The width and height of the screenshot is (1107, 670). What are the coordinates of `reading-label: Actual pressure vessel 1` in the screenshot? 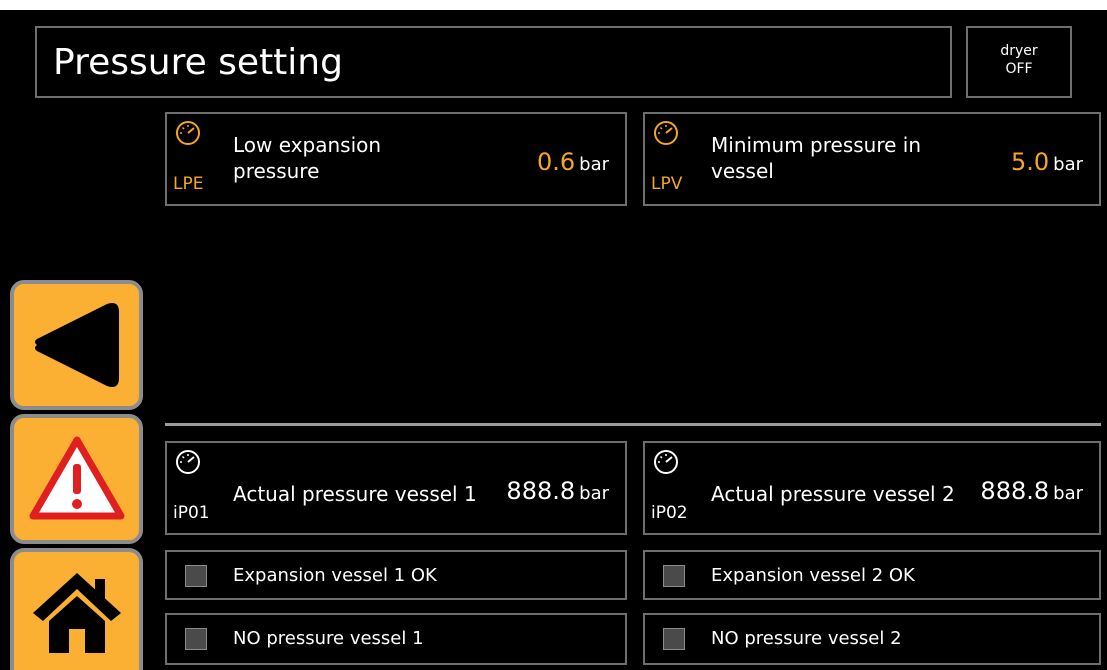 It's located at (355, 494).